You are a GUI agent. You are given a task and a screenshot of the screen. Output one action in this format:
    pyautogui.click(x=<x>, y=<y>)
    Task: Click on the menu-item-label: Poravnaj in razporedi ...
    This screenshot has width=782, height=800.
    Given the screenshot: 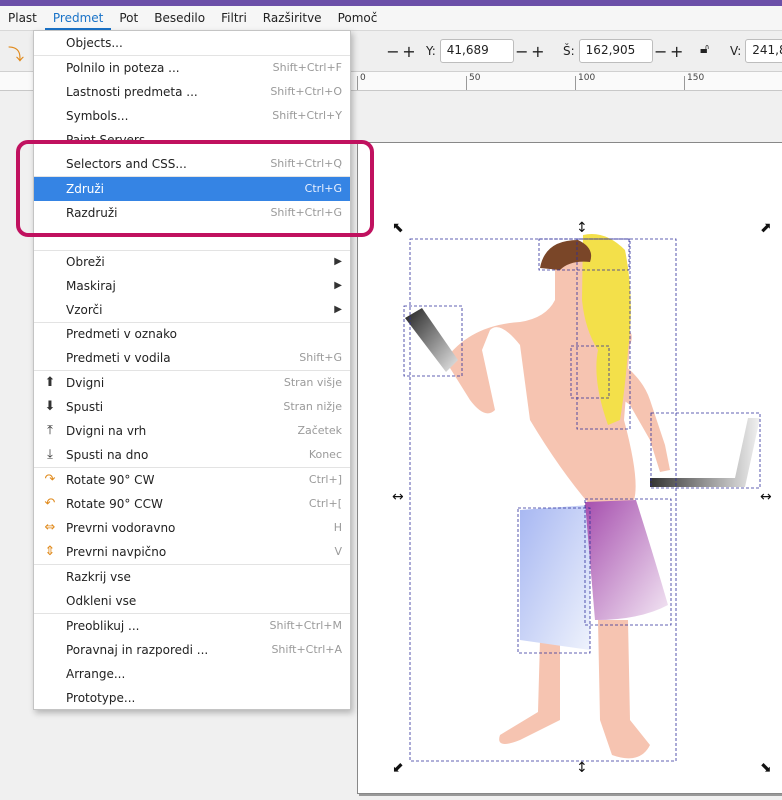 What is the action you would take?
    pyautogui.click(x=137, y=650)
    